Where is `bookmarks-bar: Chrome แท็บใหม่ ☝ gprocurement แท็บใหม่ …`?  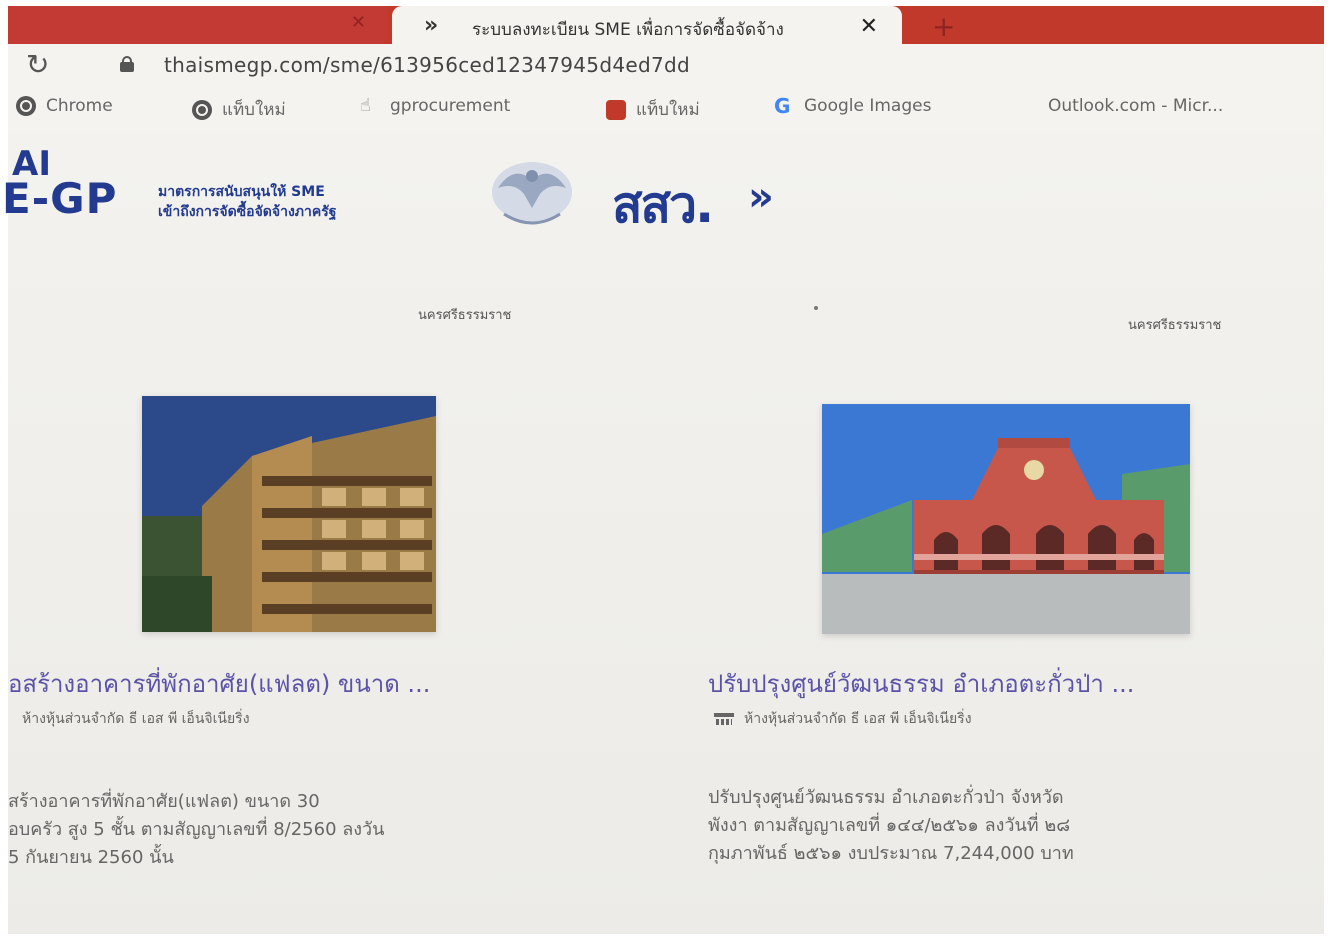
bookmarks-bar: Chrome แท็บใหม่ ☝ gprocurement แท็บใหม่ … is located at coordinates (666, 112).